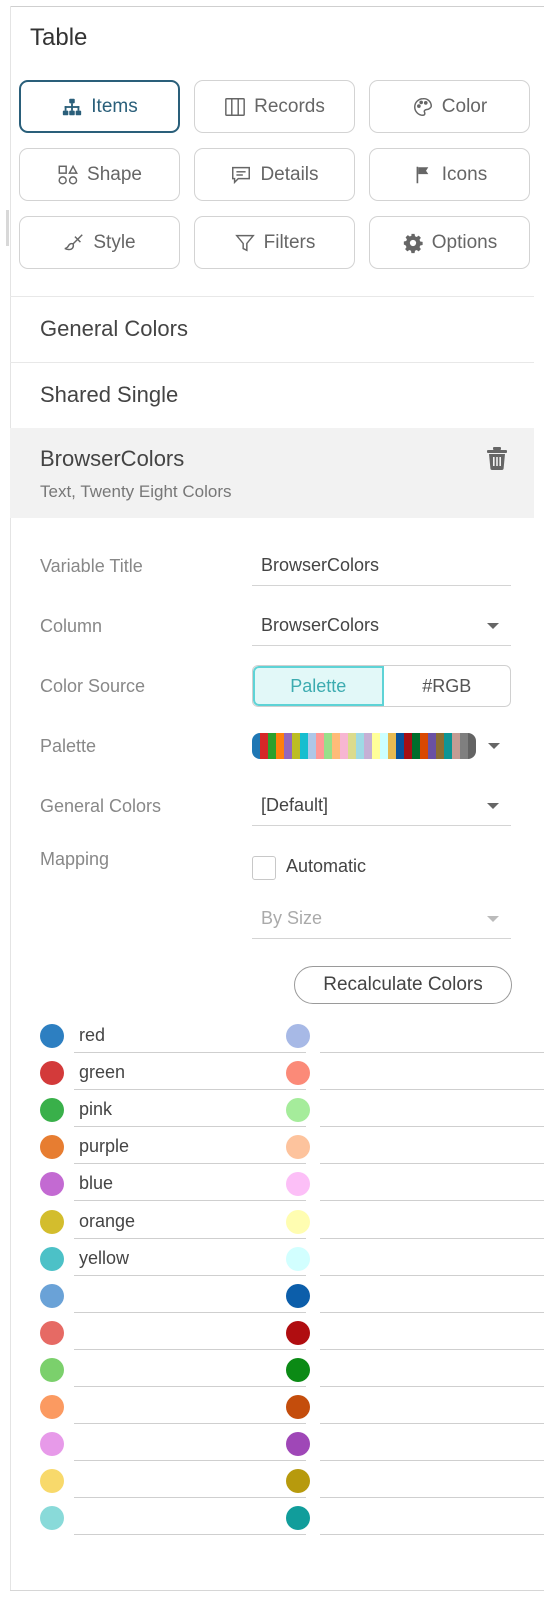 The width and height of the screenshot is (544, 1597). Describe the element at coordinates (190, 1222) in the screenshot. I see `color-value-input: orange` at that location.